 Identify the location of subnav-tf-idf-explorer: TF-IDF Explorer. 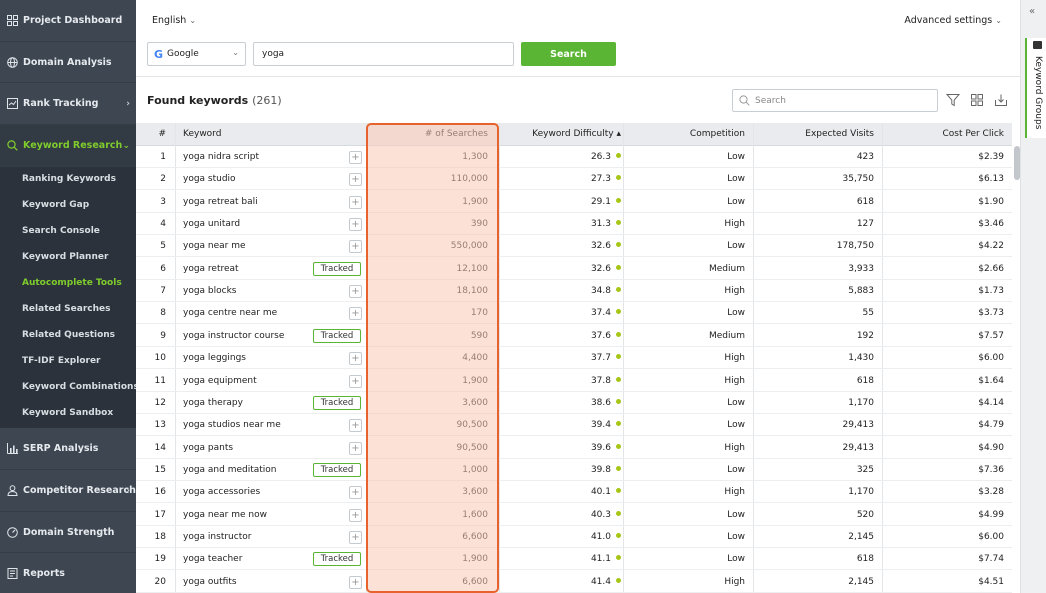
(61, 361).